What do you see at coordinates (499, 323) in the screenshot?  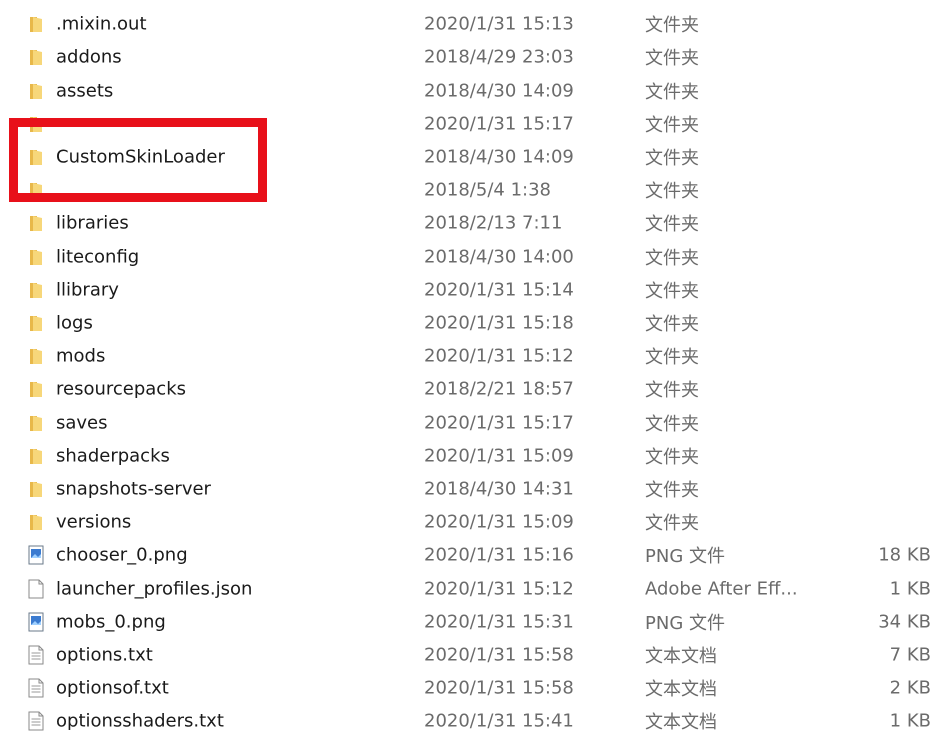 I see `file-date: 2020/1/31 15:18` at bounding box center [499, 323].